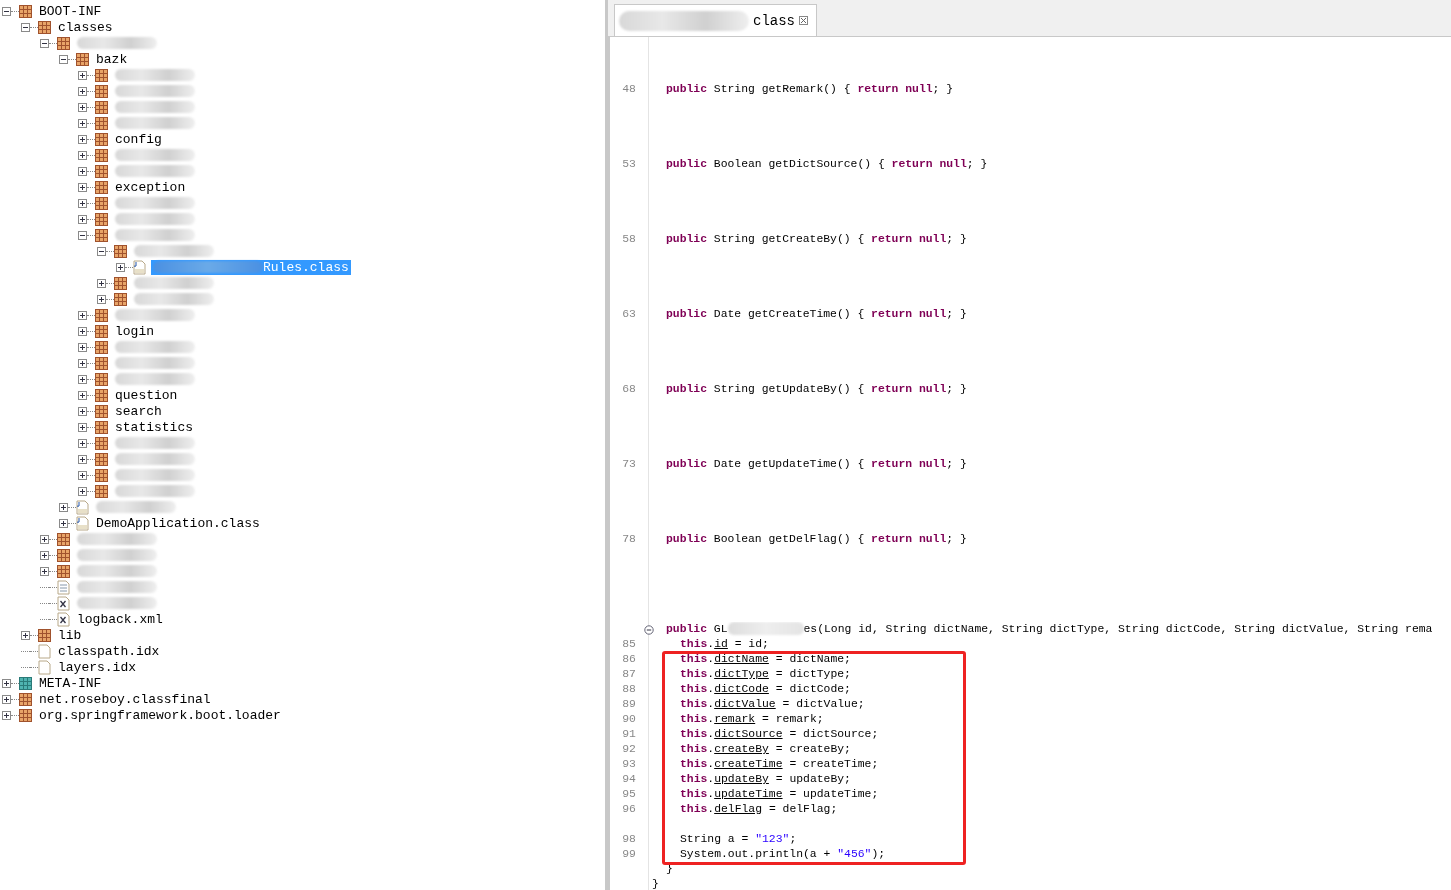  I want to click on code-line: this.createBy = createBy;, so click(765, 749).